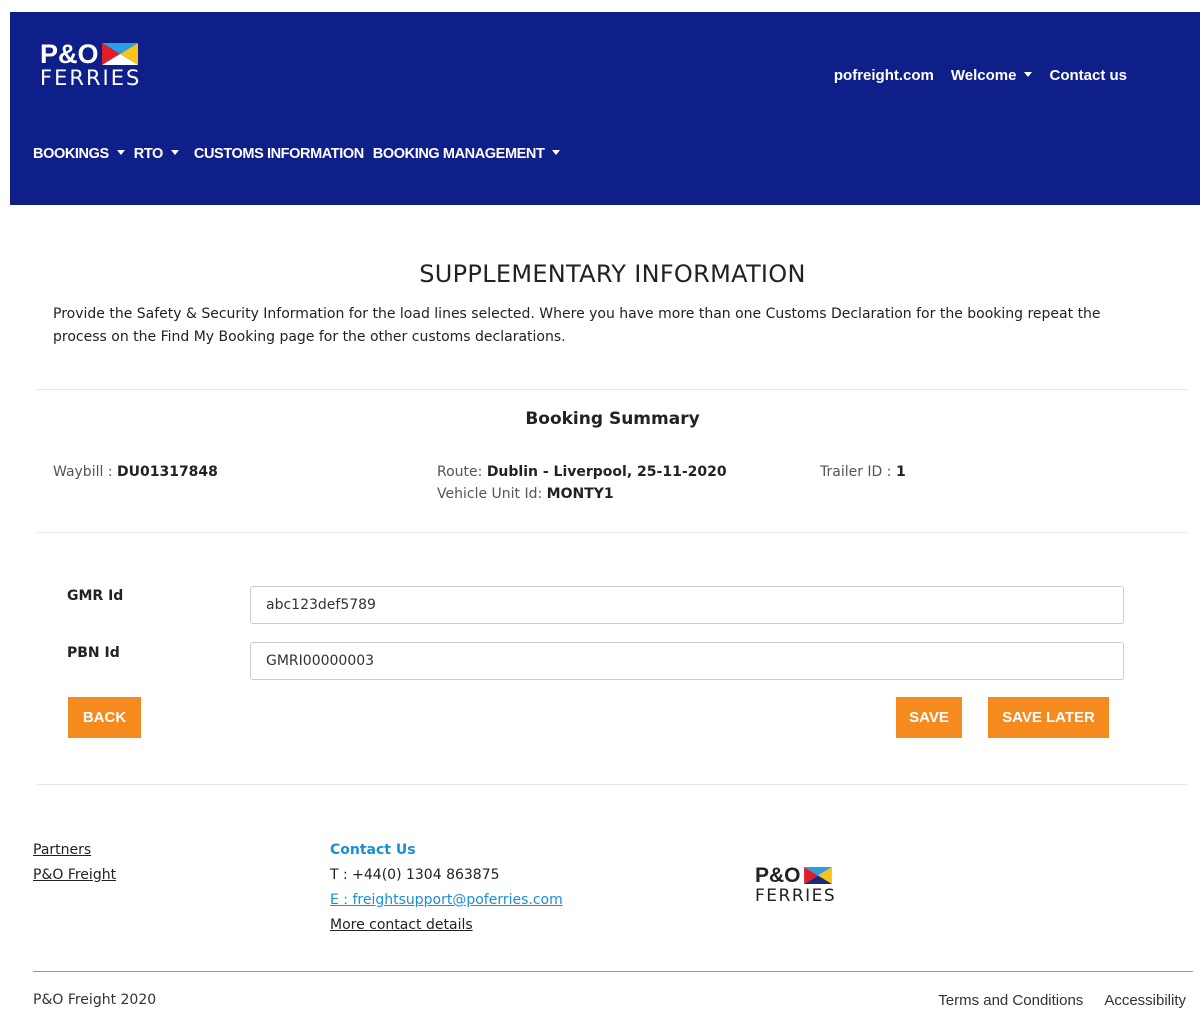  What do you see at coordinates (1088, 75) in the screenshot?
I see `contact-us-link: Contact us` at bounding box center [1088, 75].